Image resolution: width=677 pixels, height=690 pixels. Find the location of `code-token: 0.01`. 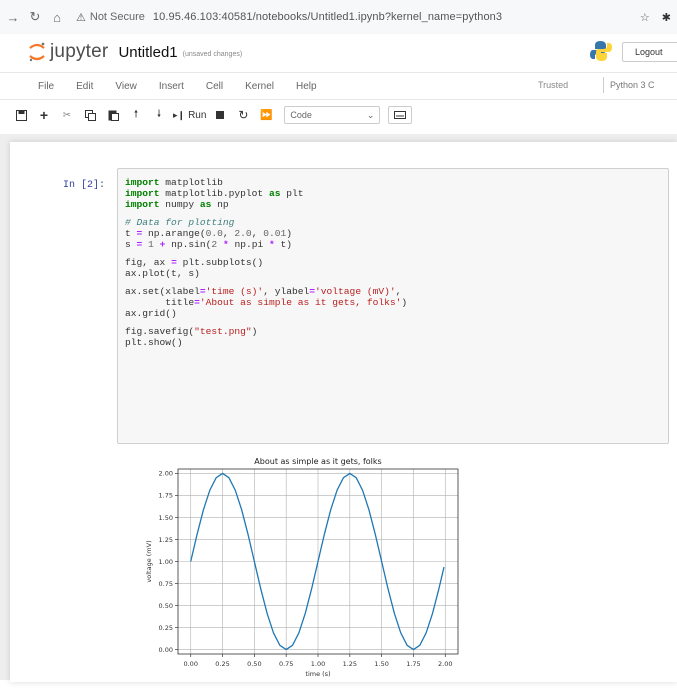

code-token: 0.01 is located at coordinates (275, 233).